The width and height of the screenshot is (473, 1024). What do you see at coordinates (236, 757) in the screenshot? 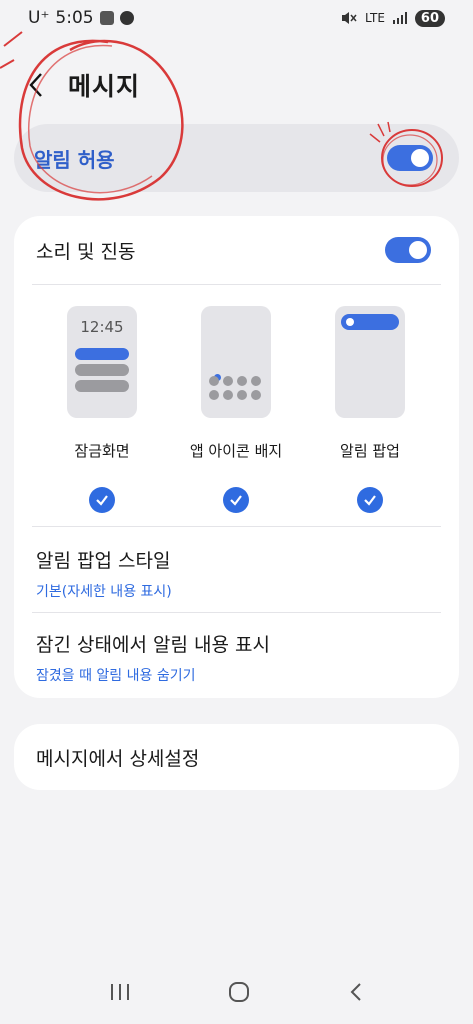
I see `advanced-settings-row: 메시지에서 상세설정` at bounding box center [236, 757].